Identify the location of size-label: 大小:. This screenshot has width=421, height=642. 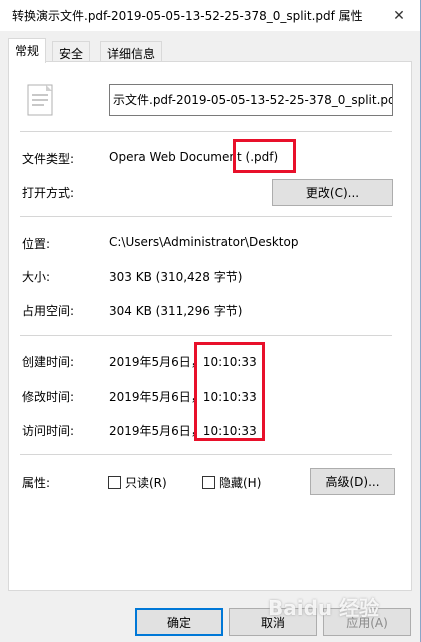
(36, 277).